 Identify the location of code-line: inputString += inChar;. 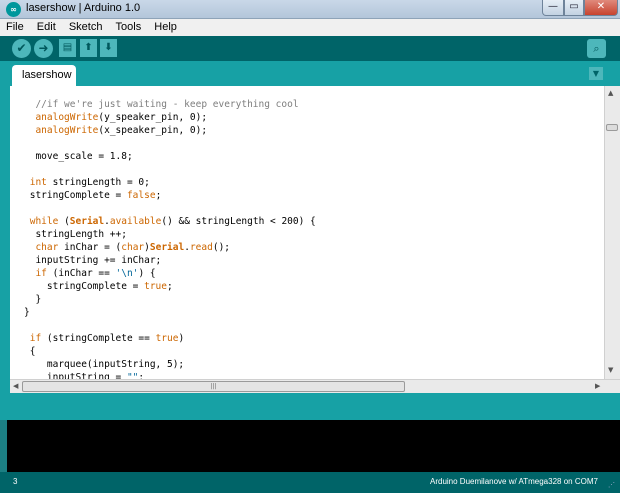
(170, 260).